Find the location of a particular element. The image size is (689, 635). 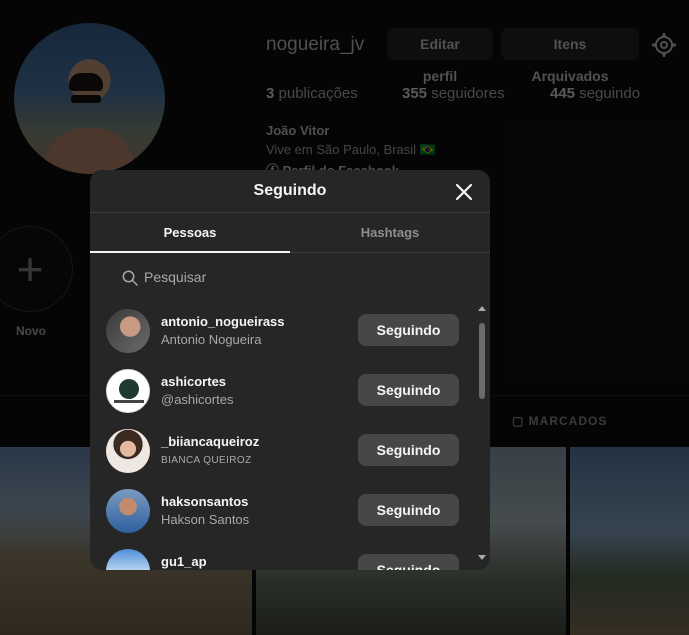

profile-full-name: João Vitor is located at coordinates (298, 130).